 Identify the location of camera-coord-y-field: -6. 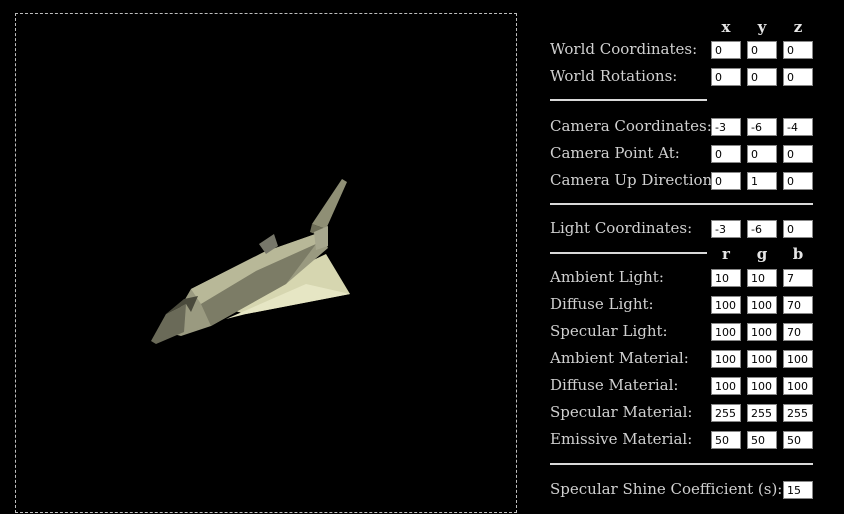
(762, 127).